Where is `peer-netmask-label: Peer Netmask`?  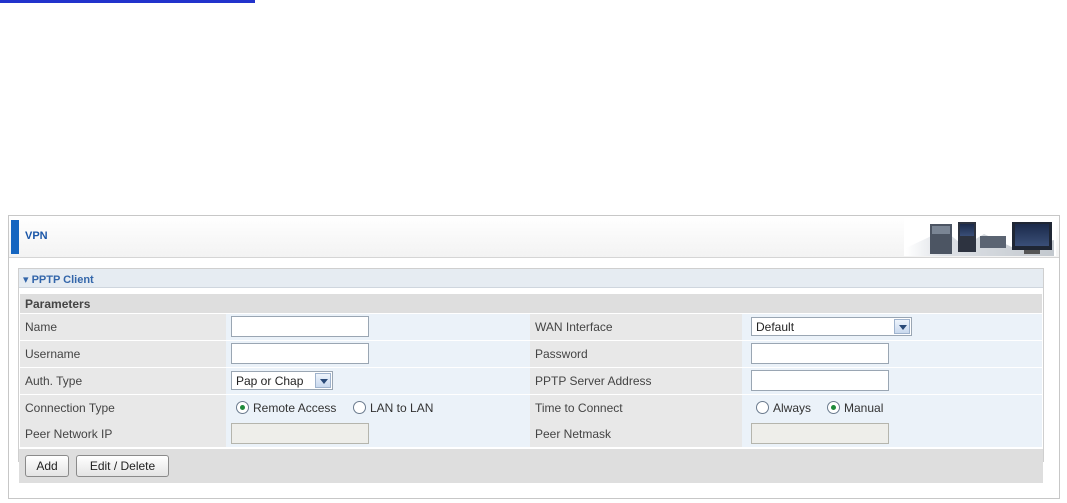 peer-netmask-label: Peer Netmask is located at coordinates (573, 434).